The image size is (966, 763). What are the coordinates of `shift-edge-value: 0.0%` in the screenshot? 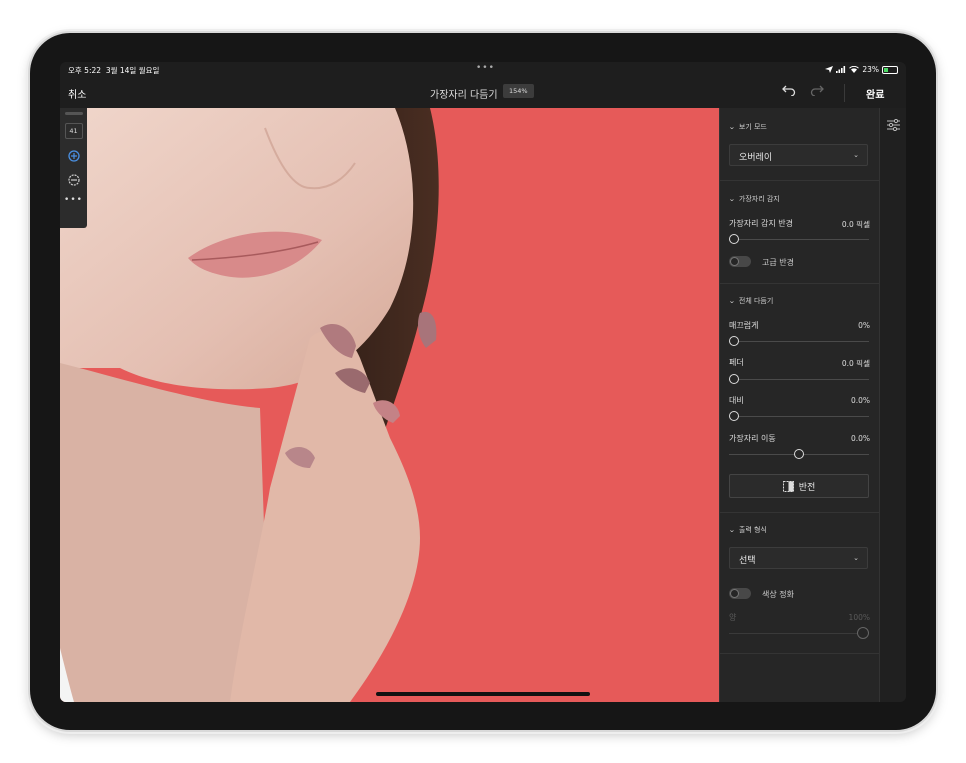 It's located at (860, 438).